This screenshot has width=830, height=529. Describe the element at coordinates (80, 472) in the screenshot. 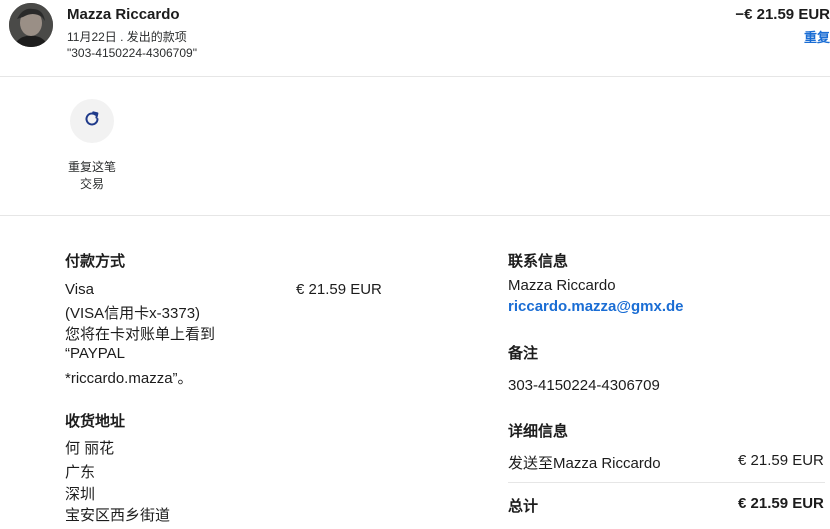

I see `shipping-line: 广东` at that location.